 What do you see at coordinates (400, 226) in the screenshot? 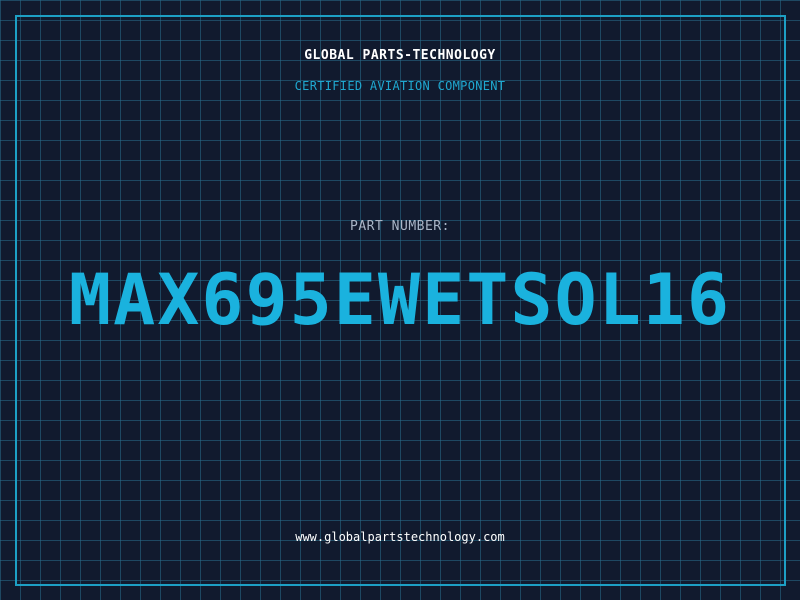
I see `part-number-label: PART NUMBER:` at bounding box center [400, 226].